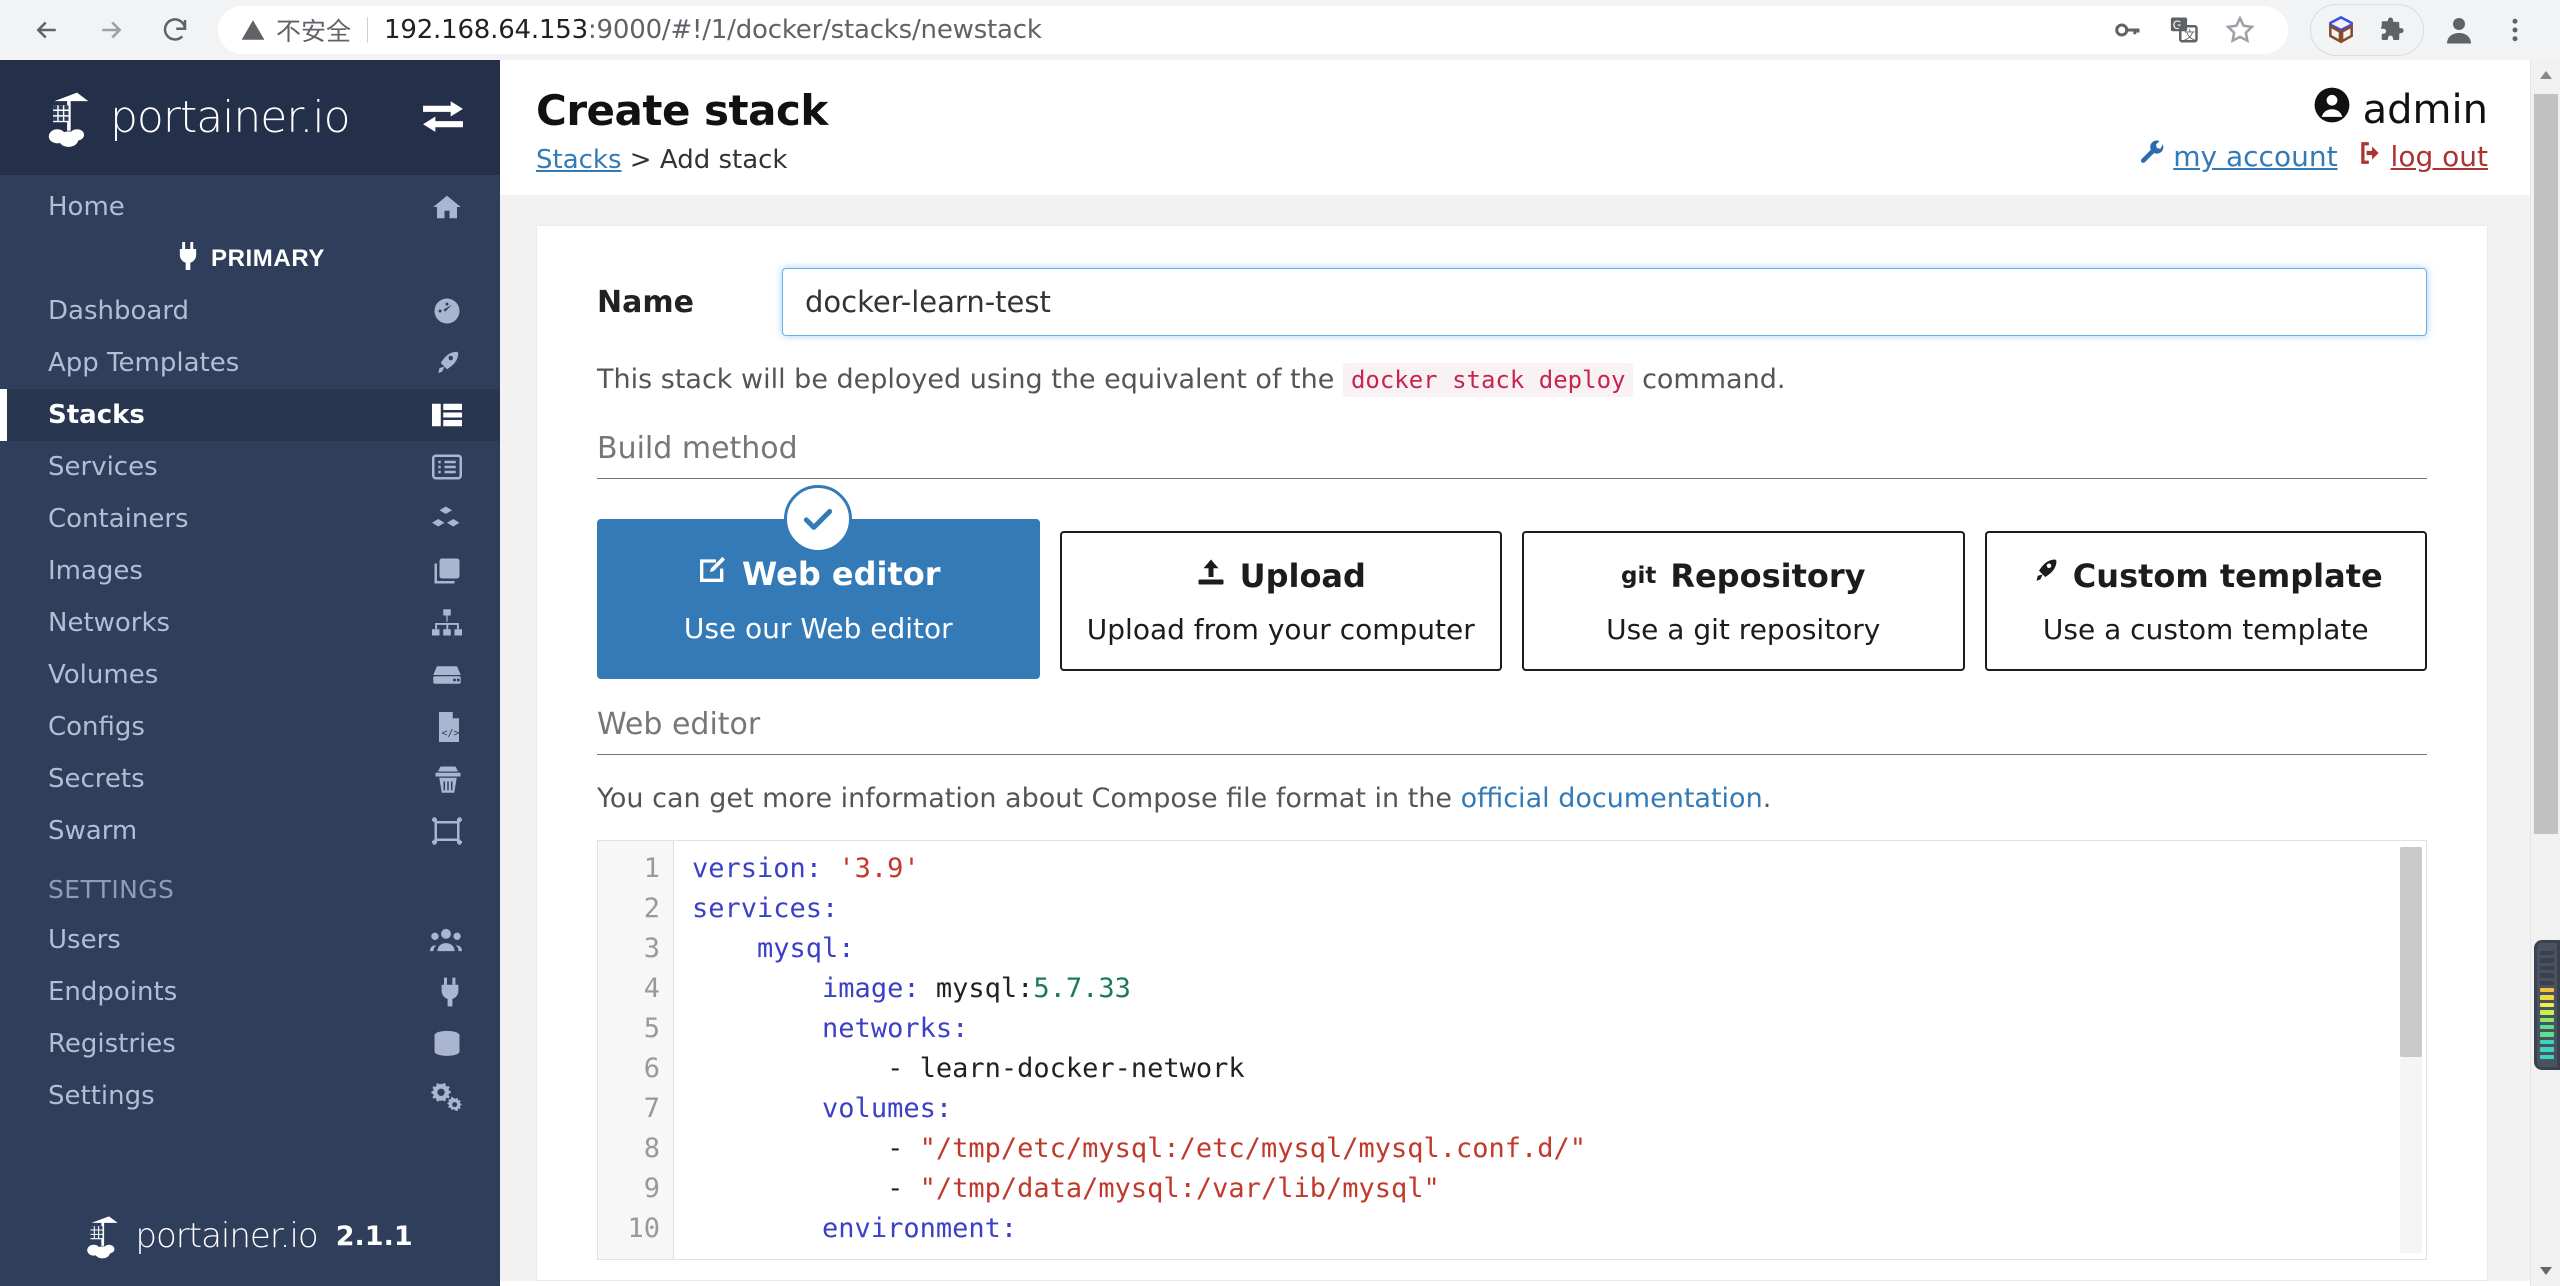  Describe the element at coordinates (645, 302) in the screenshot. I see `name-label: Name` at that location.